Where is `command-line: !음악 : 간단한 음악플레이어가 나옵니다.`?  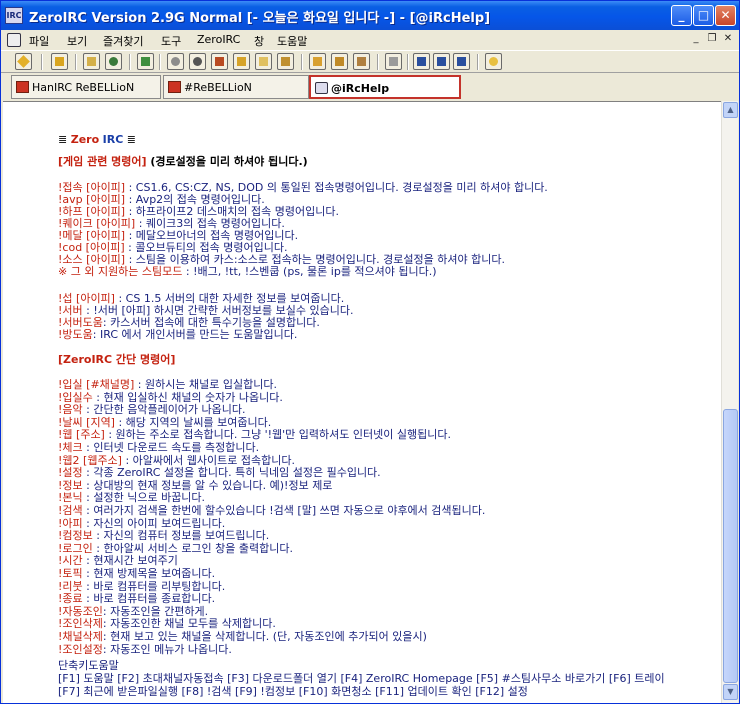 command-line: !음악 : 간단한 음악플레이어가 나옵니다. is located at coordinates (152, 410).